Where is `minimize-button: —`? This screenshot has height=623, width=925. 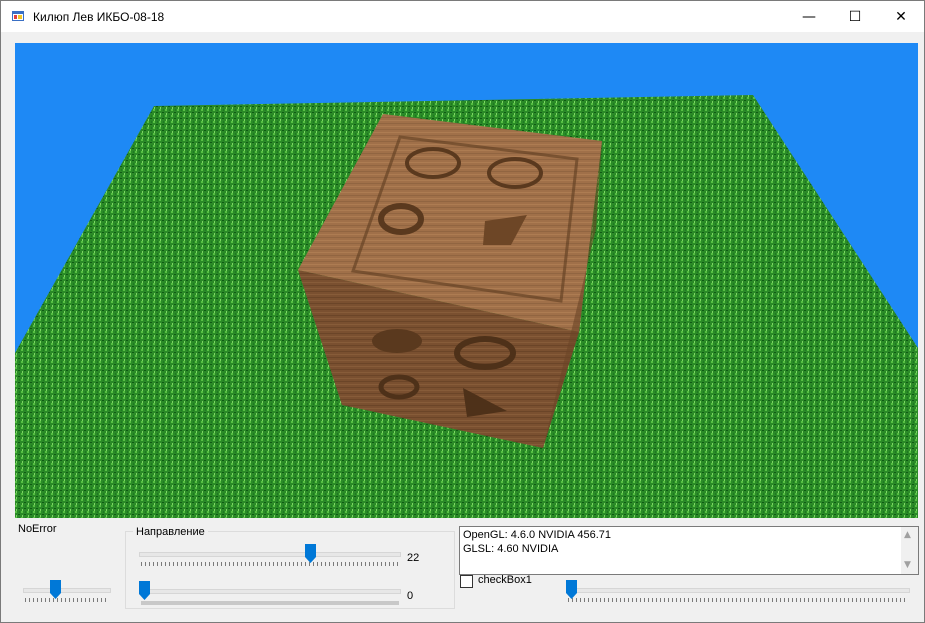 minimize-button: — is located at coordinates (809, 16).